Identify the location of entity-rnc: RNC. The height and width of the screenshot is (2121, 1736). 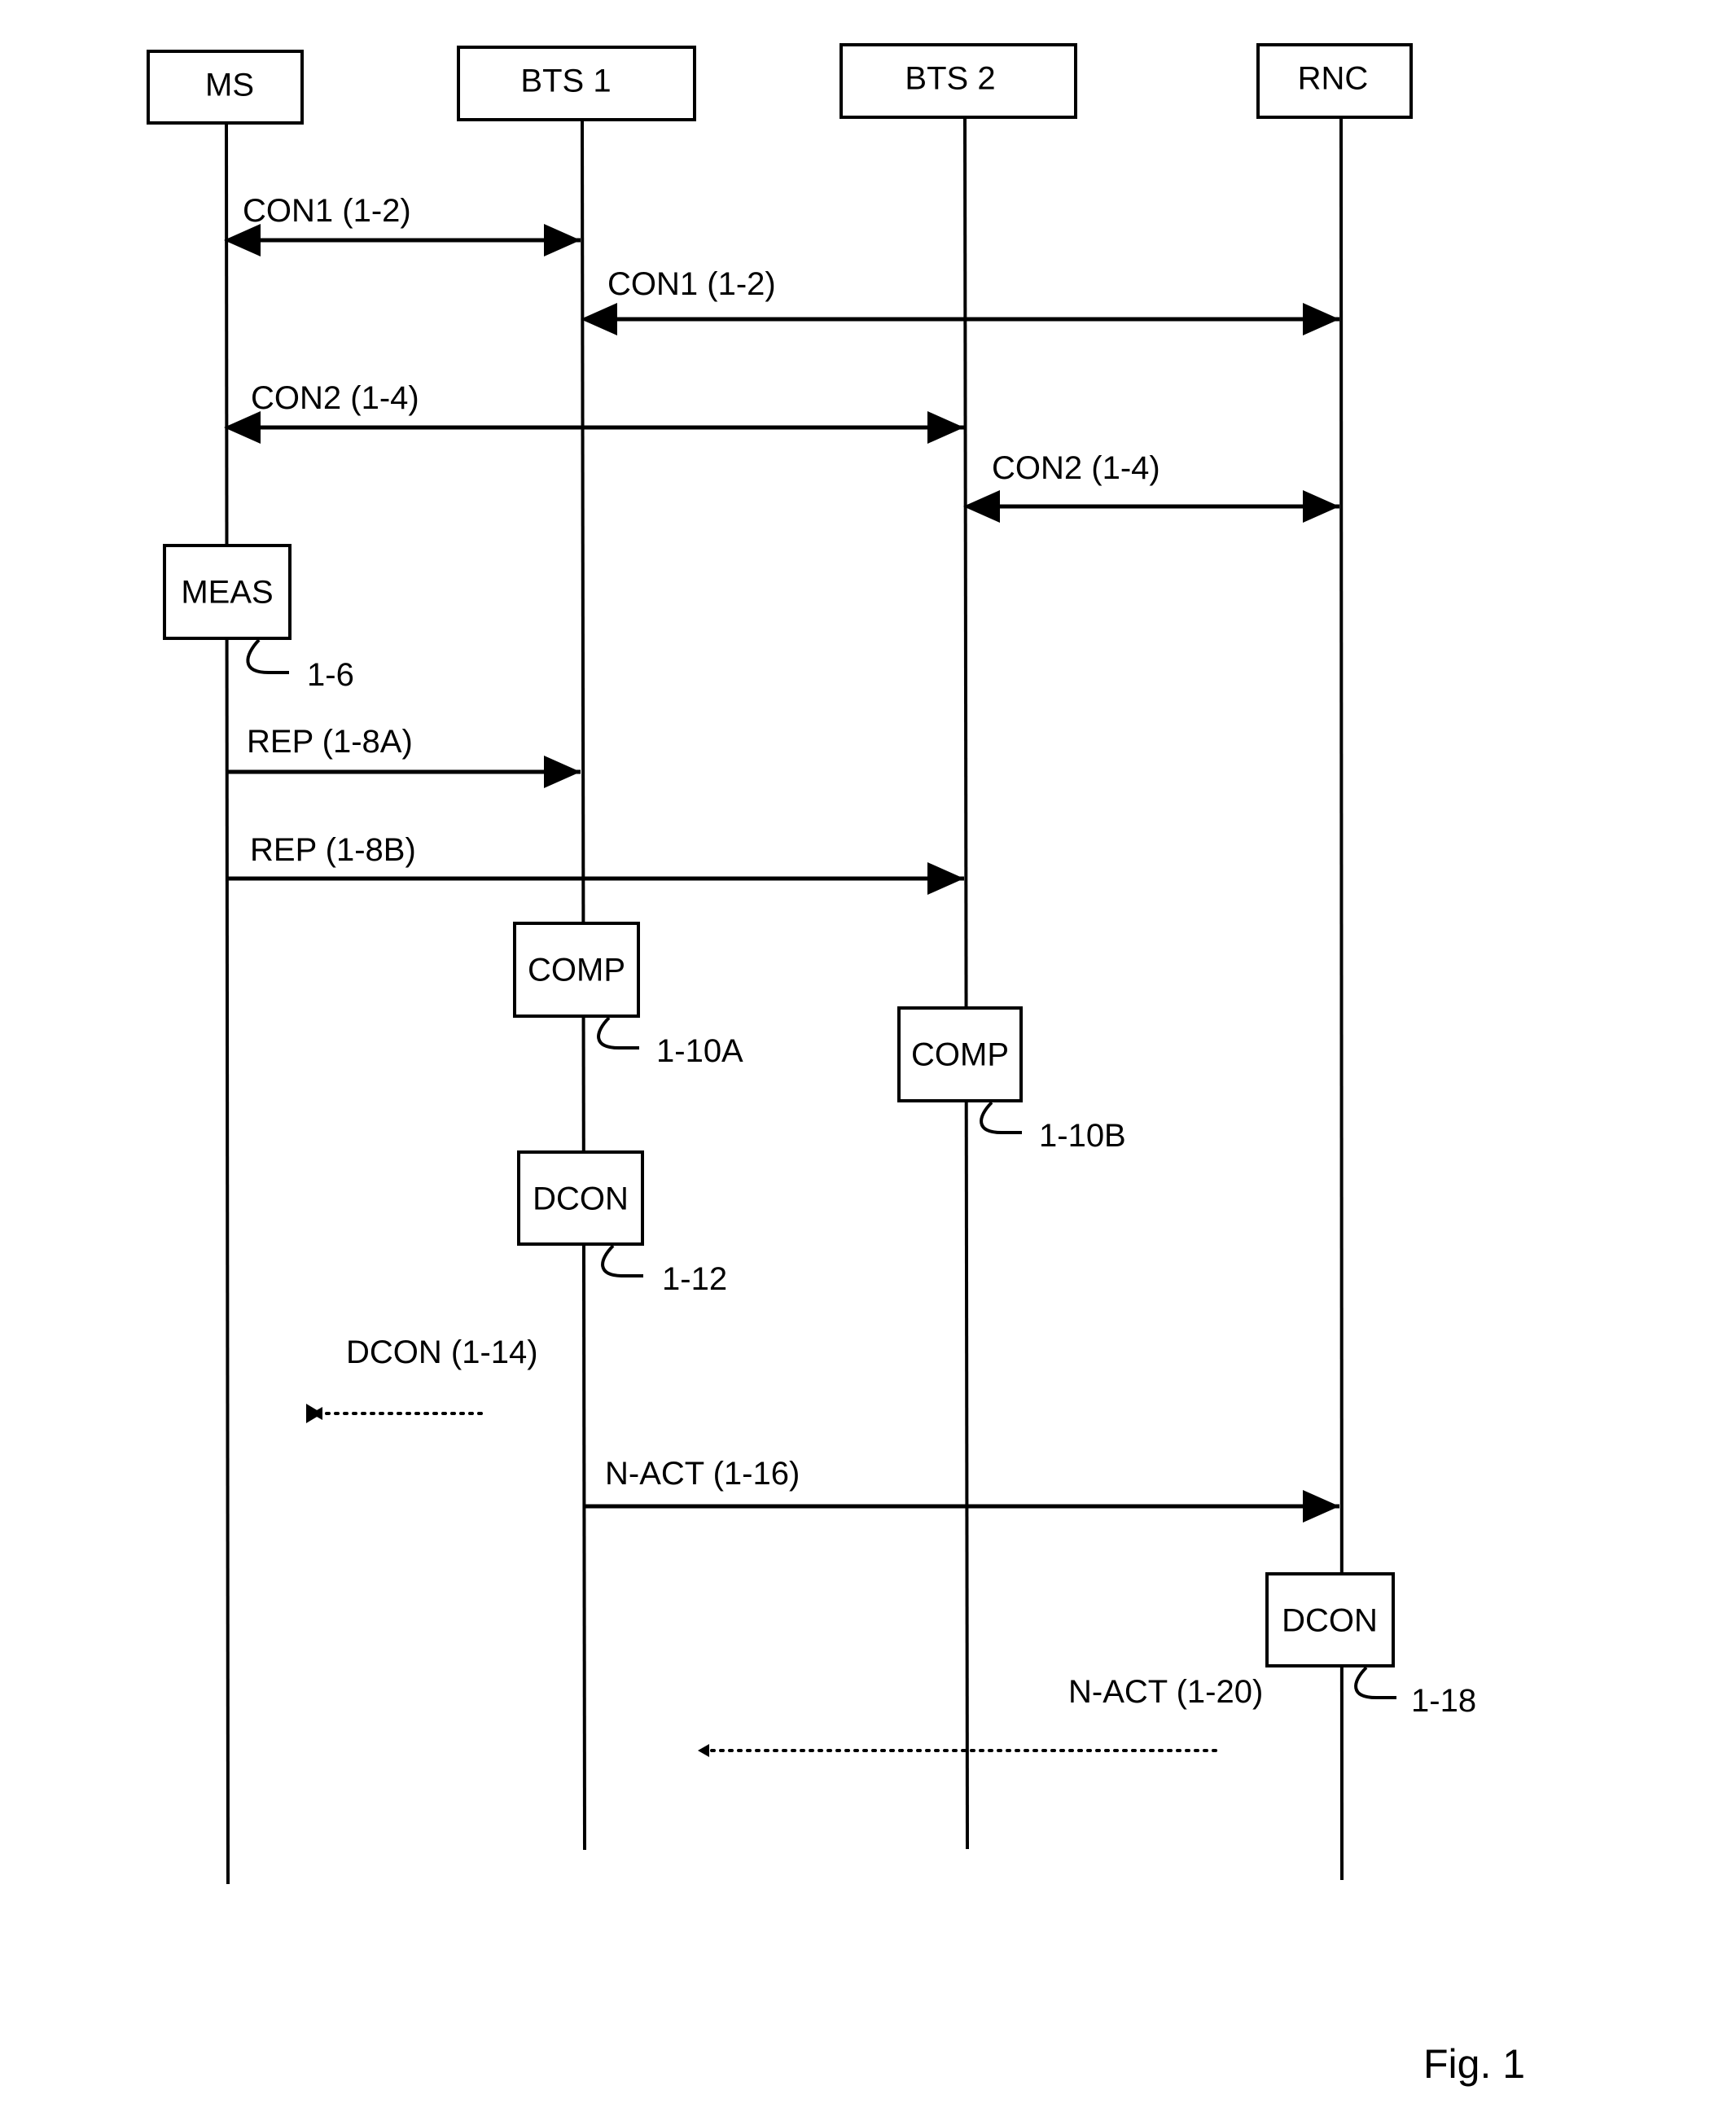
(1334, 81).